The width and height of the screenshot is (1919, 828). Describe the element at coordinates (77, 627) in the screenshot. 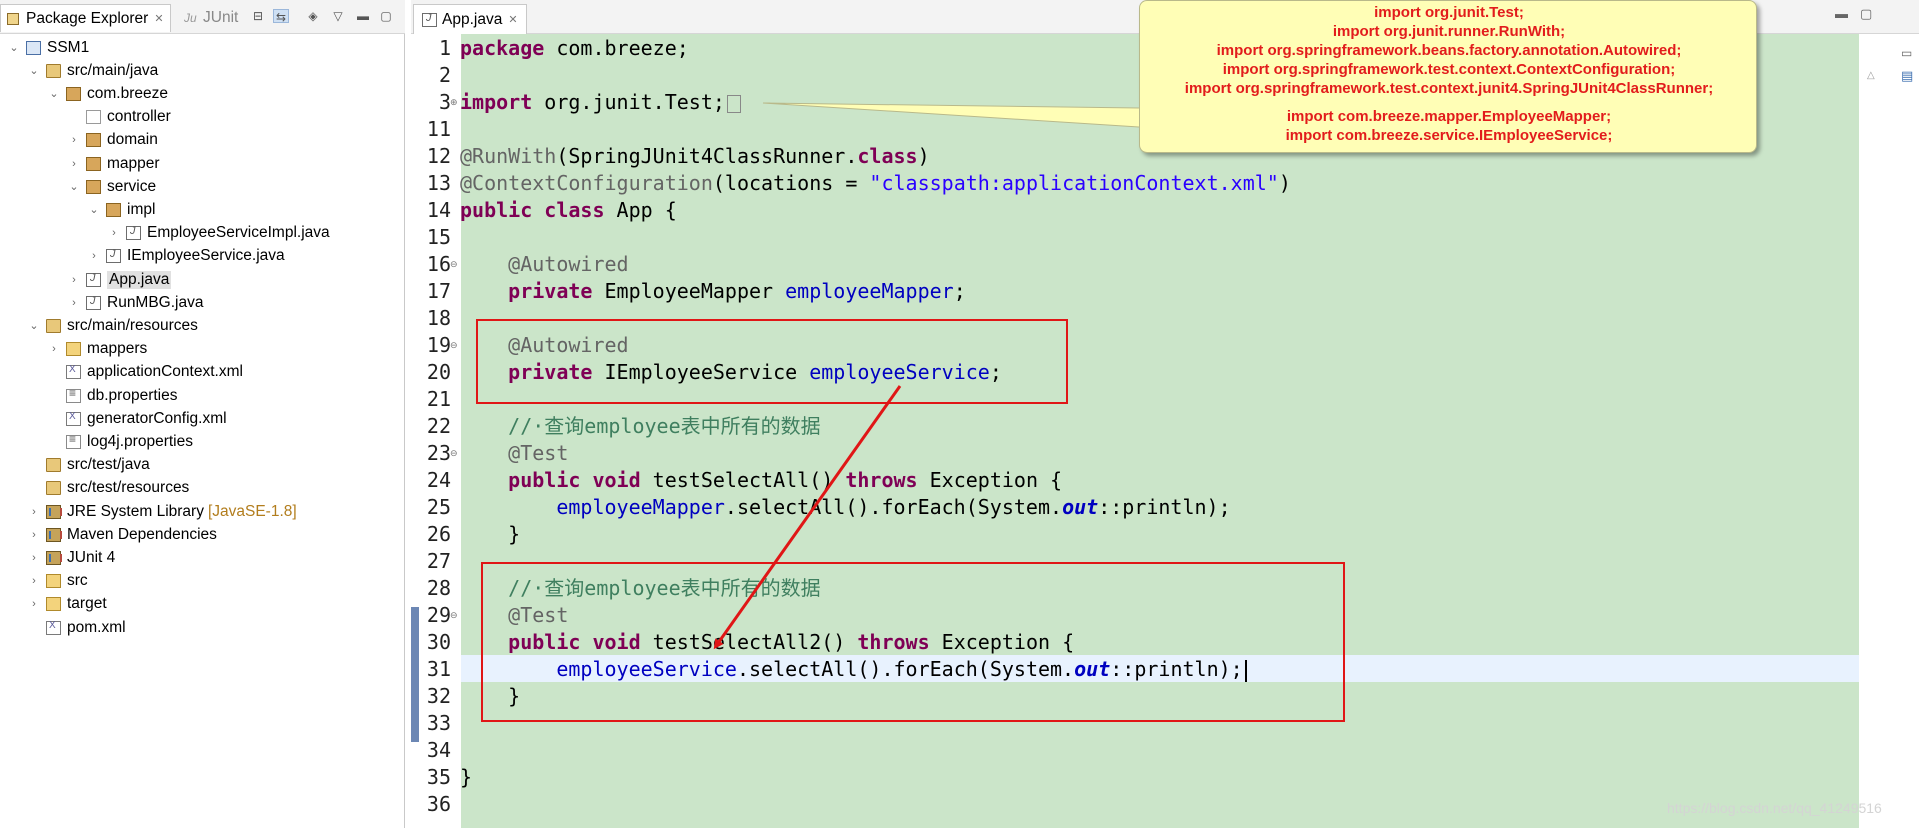

I see `tree-item: pom.xml` at that location.